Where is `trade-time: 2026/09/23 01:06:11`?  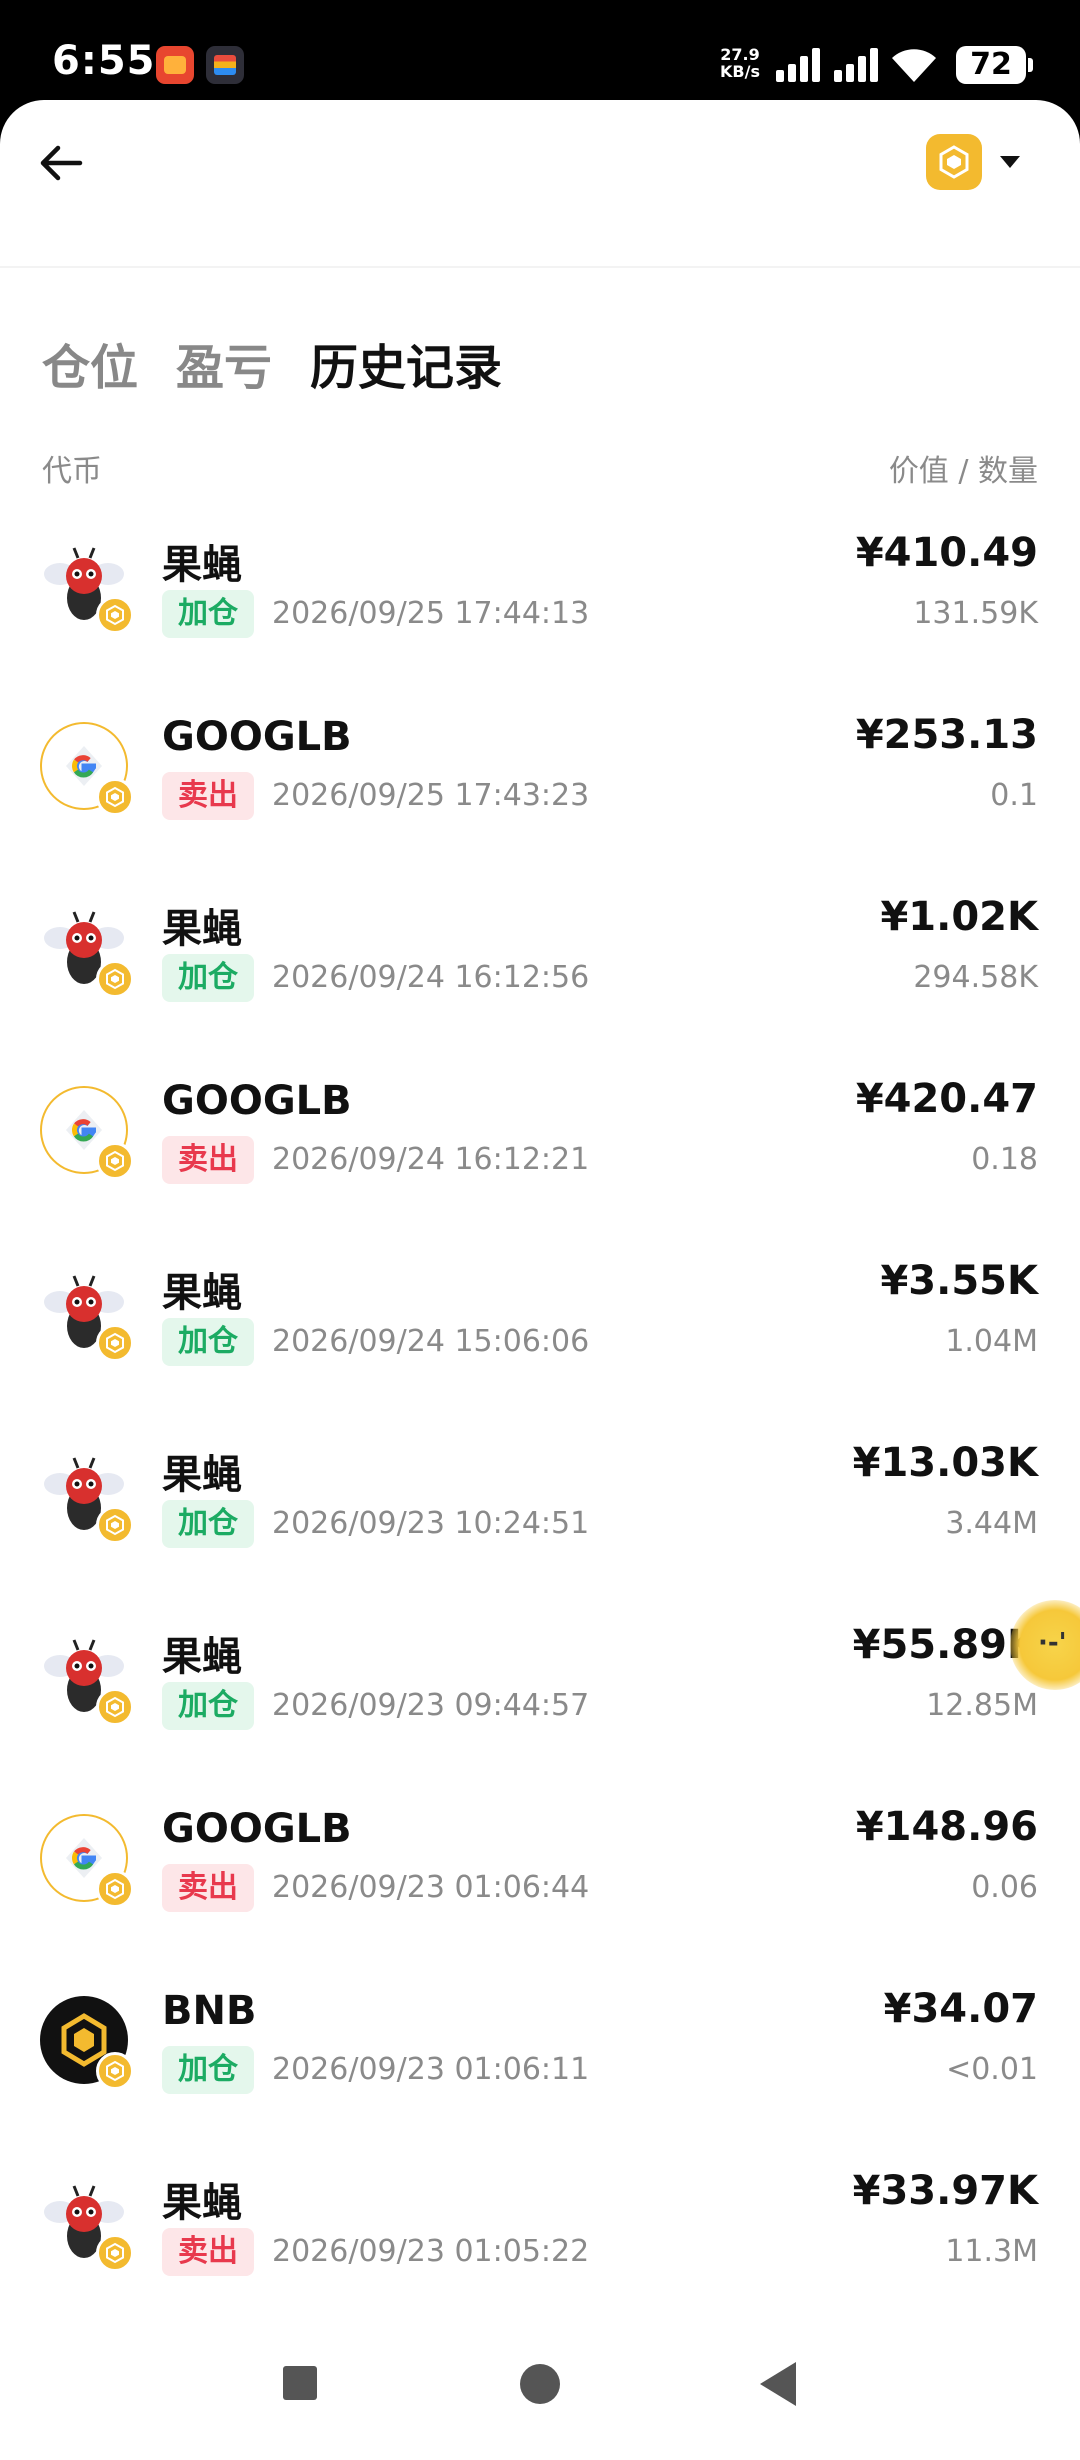
trade-time: 2026/09/23 01:06:11 is located at coordinates (431, 2069).